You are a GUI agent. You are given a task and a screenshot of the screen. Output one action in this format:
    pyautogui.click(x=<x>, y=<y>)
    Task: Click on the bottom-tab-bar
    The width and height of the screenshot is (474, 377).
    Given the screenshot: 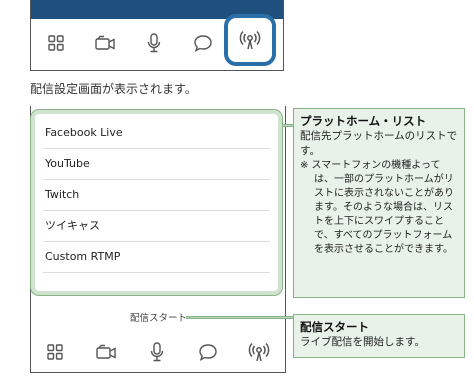 What is the action you would take?
    pyautogui.click(x=157, y=352)
    